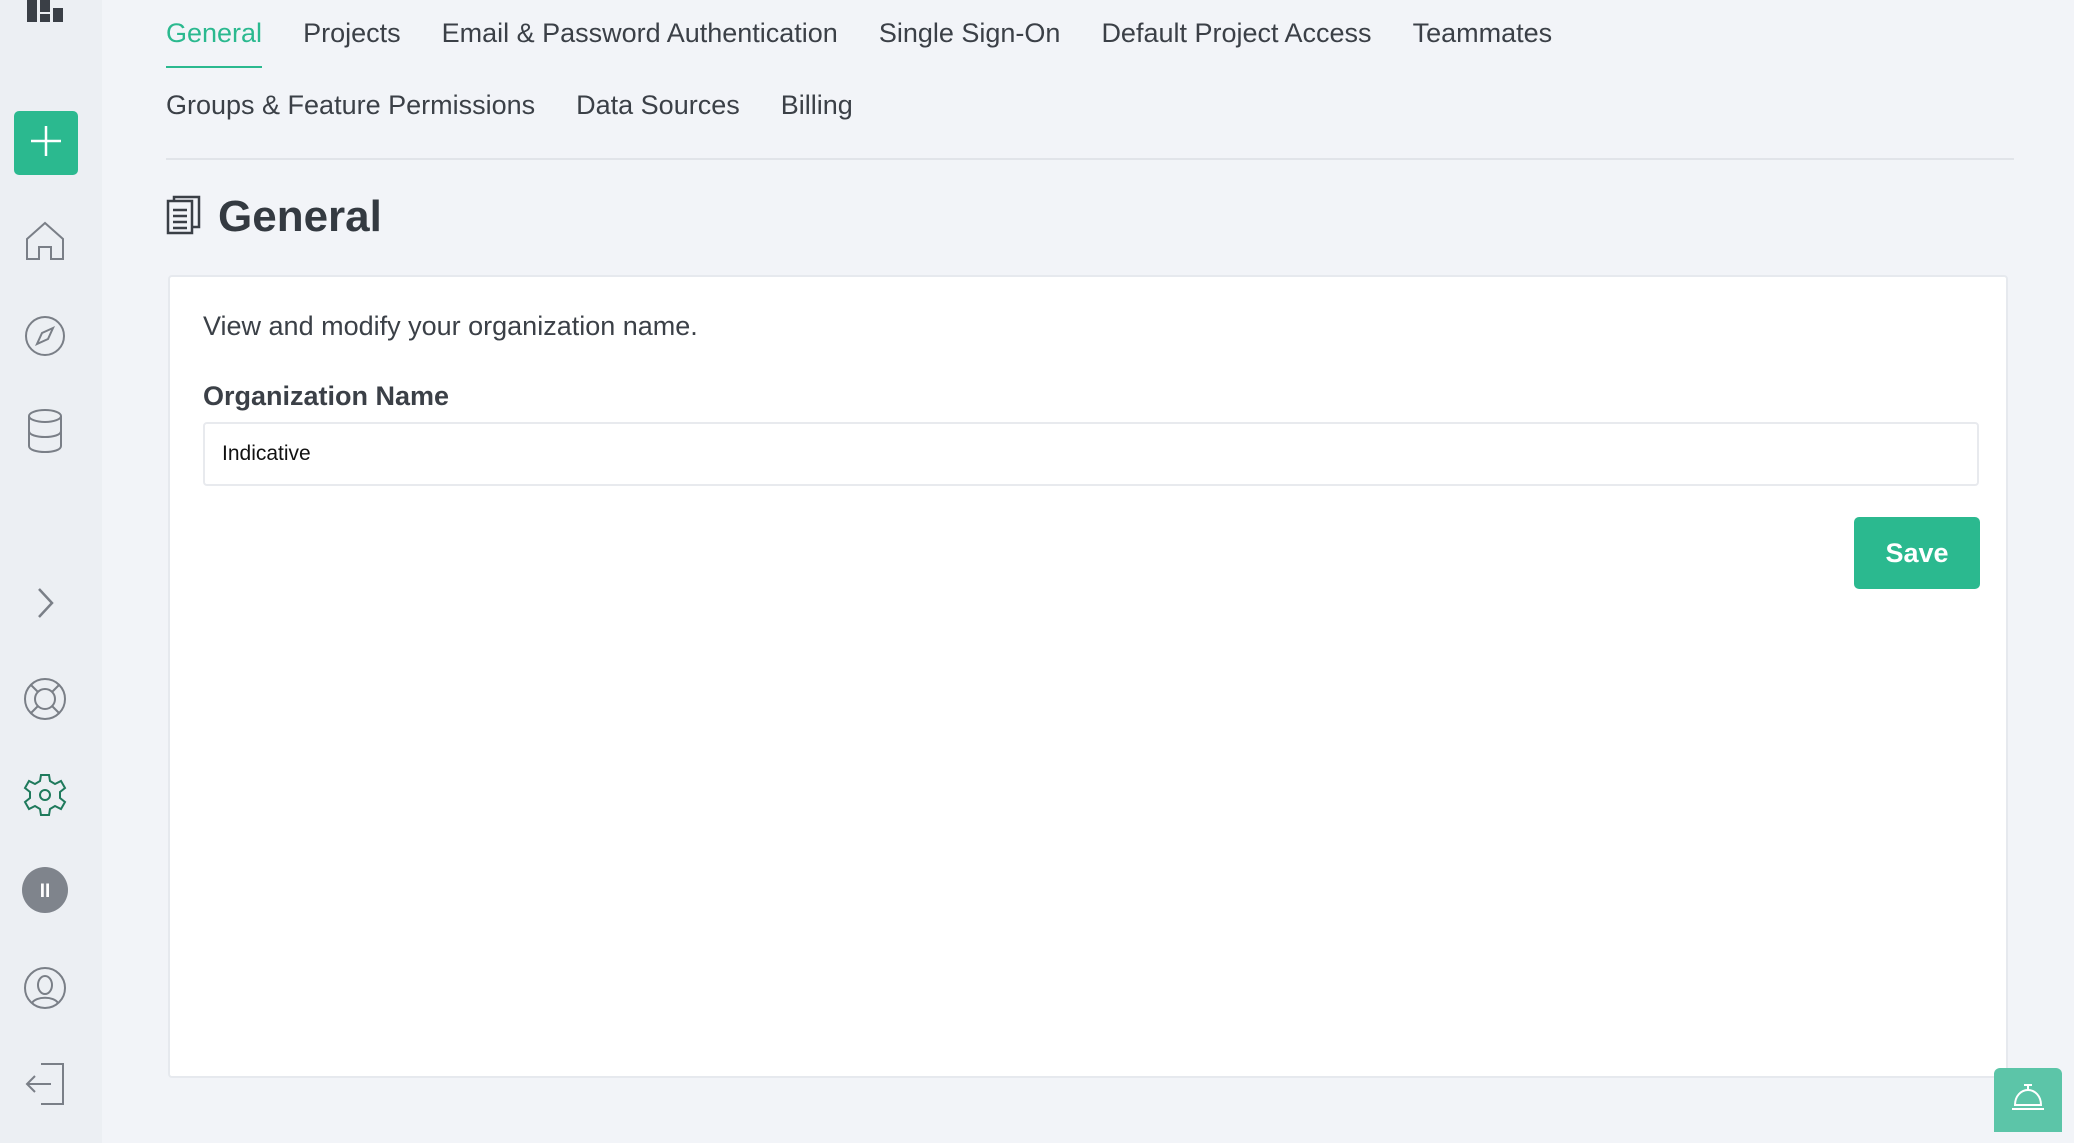 Image resolution: width=2074 pixels, height=1143 pixels. Describe the element at coordinates (326, 396) in the screenshot. I see `org-name-label: Organization Name` at that location.